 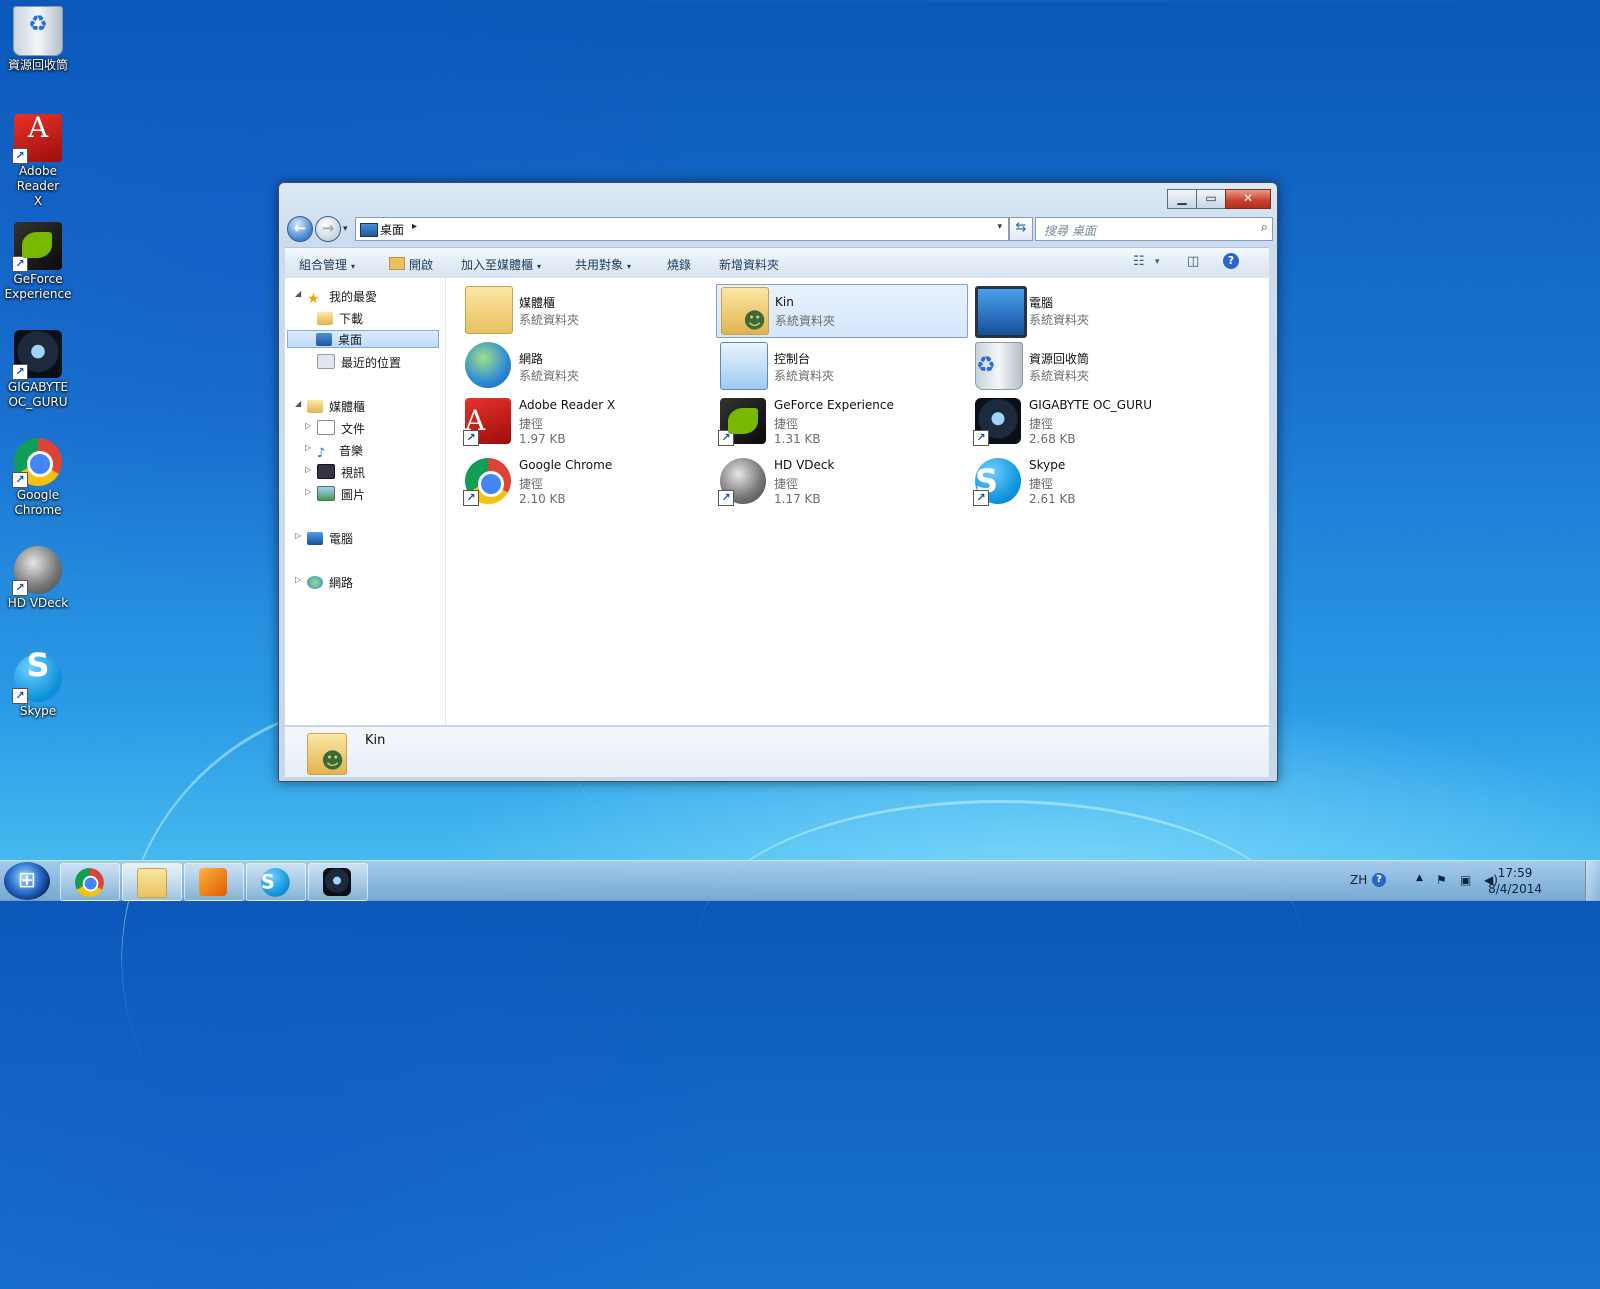 I want to click on breadcrumb-chevron-icon: ▸, so click(x=414, y=226).